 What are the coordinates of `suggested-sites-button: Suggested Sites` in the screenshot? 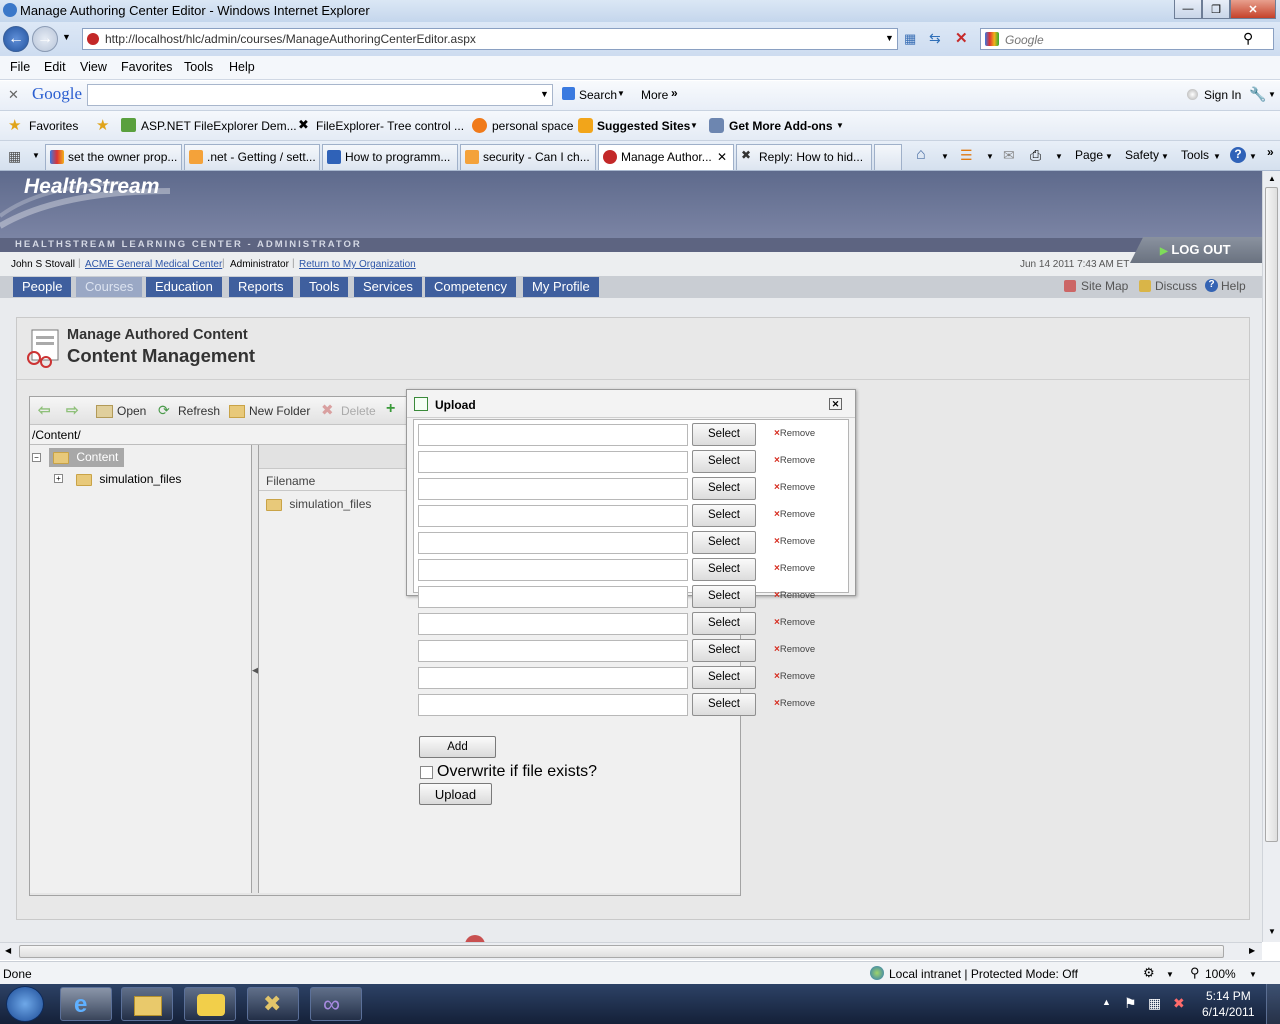 It's located at (643, 126).